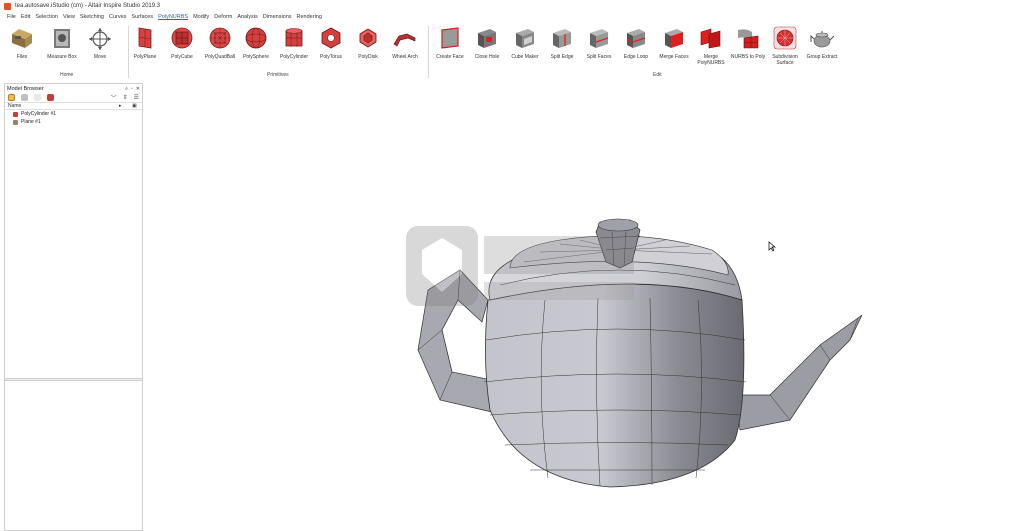  Describe the element at coordinates (525, 38) in the screenshot. I see `cube-maker-icon` at that location.